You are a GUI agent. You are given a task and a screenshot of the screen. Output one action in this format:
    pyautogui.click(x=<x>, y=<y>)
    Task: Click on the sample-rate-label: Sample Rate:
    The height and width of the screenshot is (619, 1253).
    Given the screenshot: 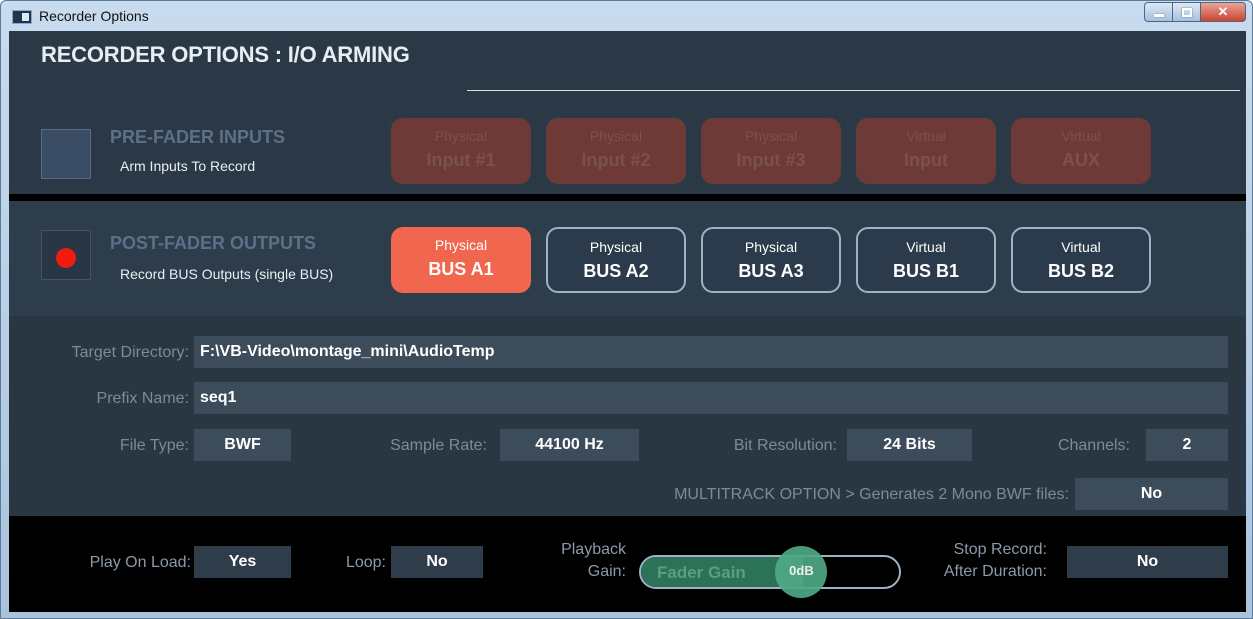 What is the action you would take?
    pyautogui.click(x=438, y=445)
    